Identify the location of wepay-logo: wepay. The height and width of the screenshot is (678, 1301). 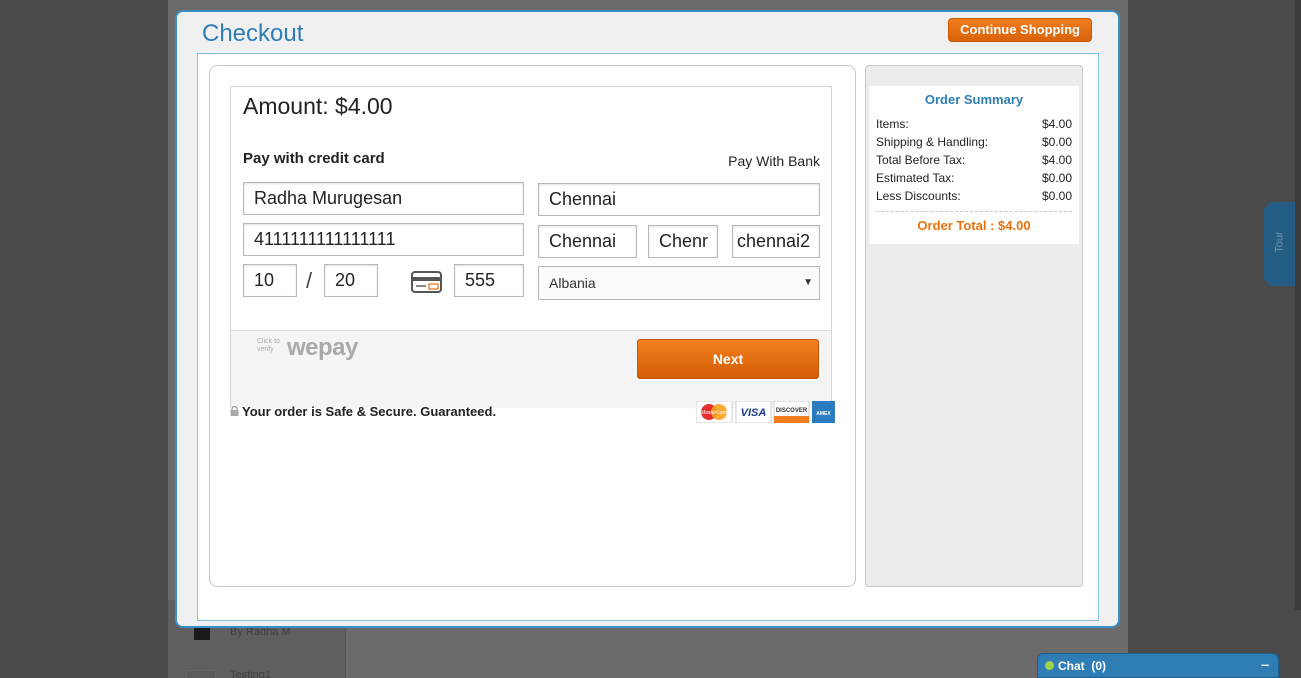
(322, 347).